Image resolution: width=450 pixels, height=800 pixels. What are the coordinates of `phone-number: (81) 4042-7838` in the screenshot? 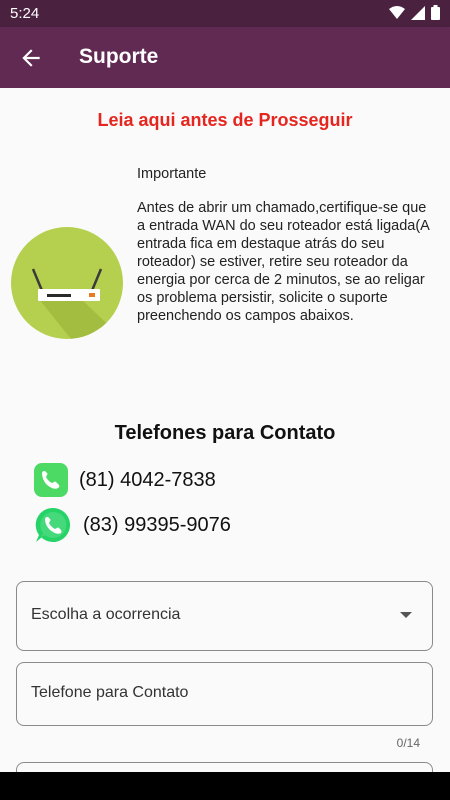 It's located at (147, 479).